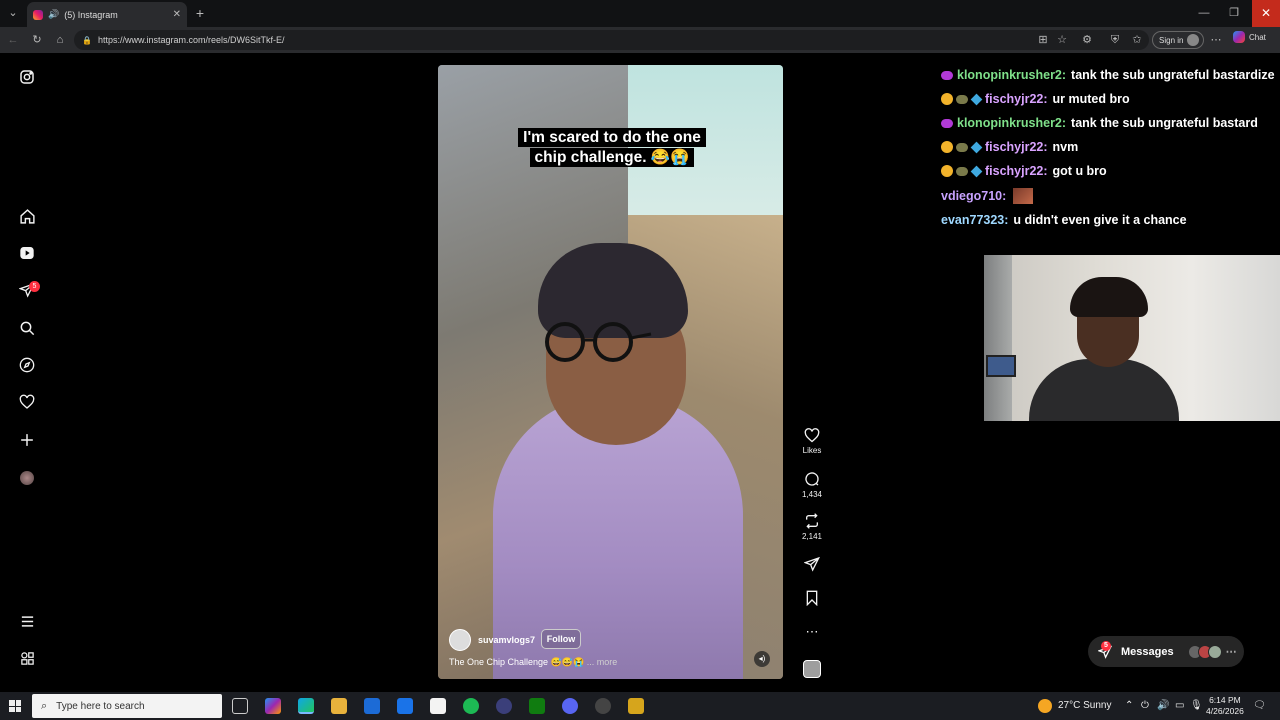 Image resolution: width=1280 pixels, height=720 pixels. I want to click on chat-username: fischyjr22:, so click(1016, 99).